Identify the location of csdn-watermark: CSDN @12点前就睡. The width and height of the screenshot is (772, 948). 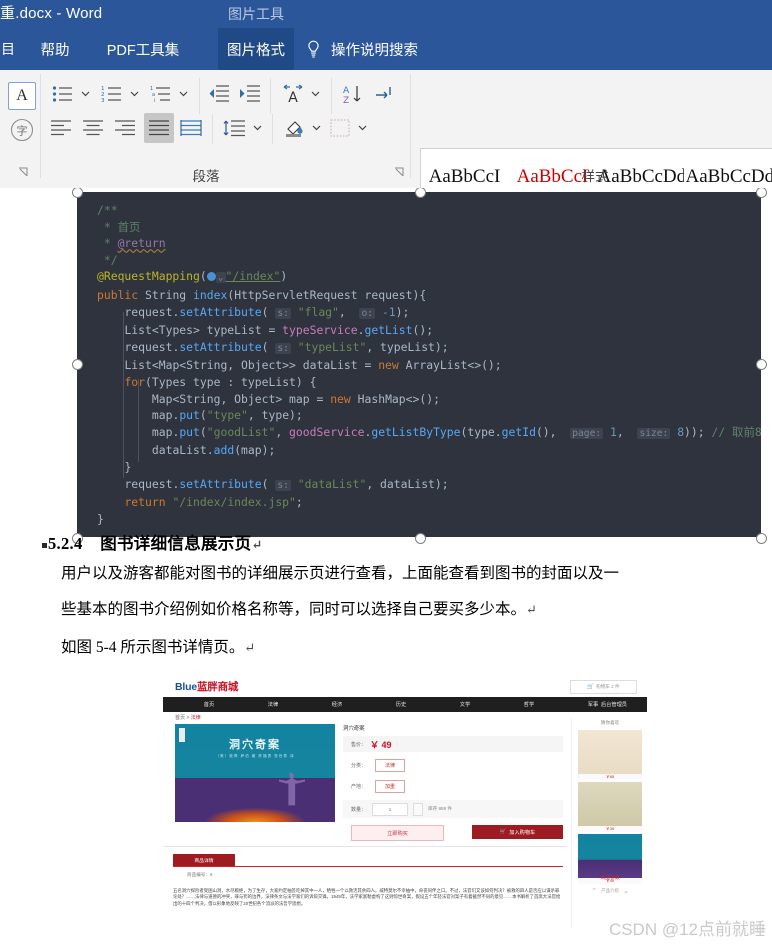
(687, 929).